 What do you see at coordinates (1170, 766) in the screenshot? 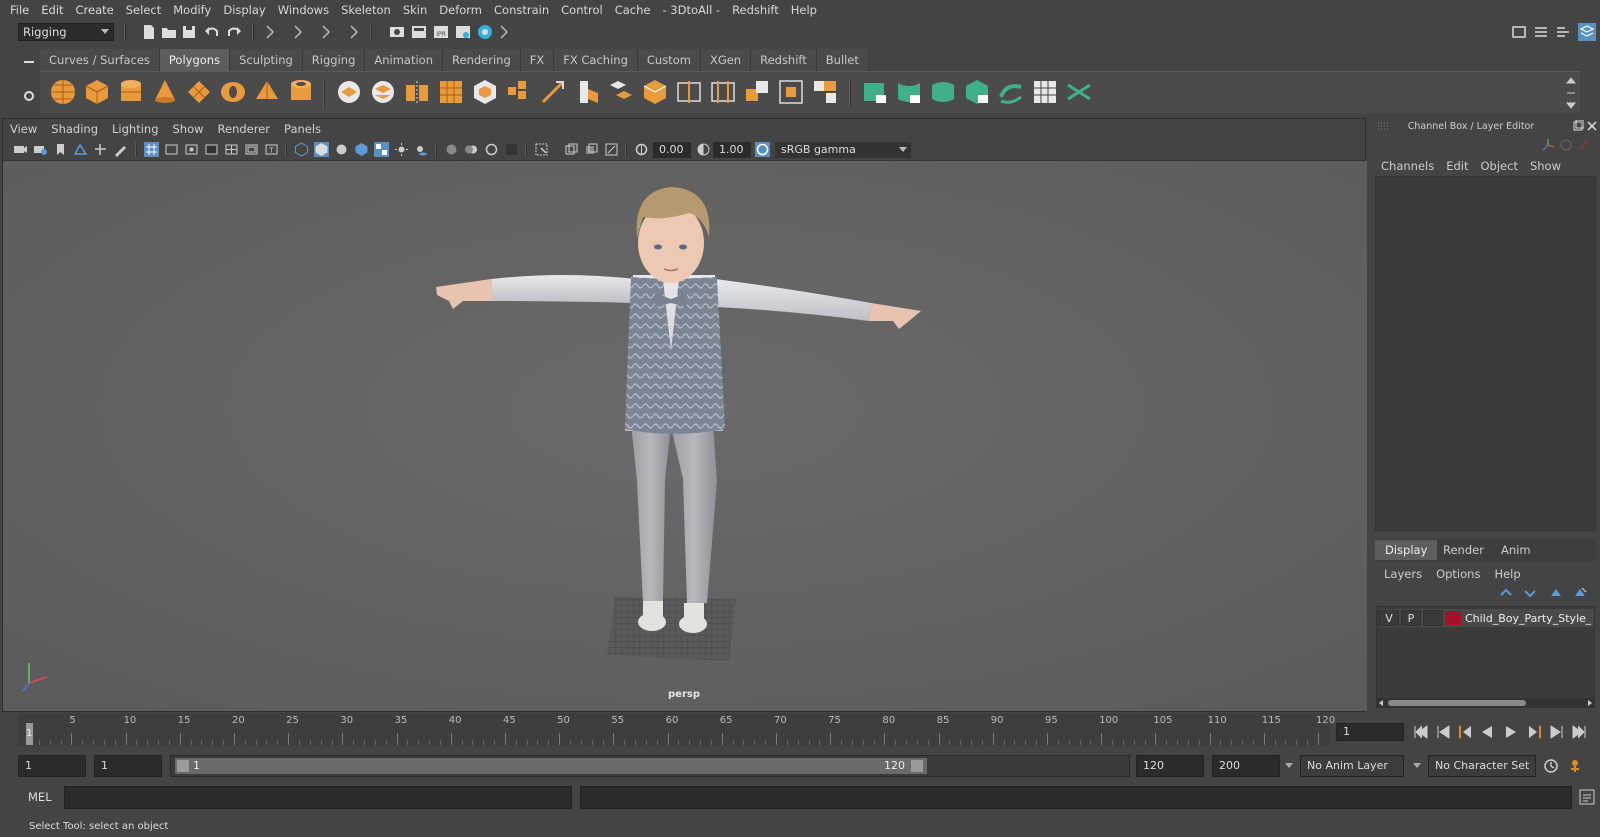
I see `playback-end-field: 120` at bounding box center [1170, 766].